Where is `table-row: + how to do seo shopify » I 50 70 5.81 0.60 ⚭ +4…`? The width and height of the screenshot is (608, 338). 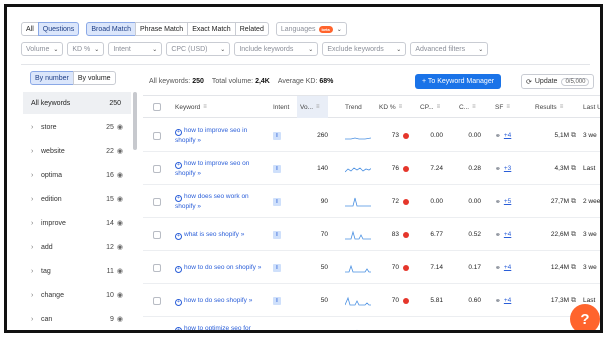 table-row: + how to do seo shopify » I 50 70 5.81 0.60 ⚭ +4… is located at coordinates (371, 300).